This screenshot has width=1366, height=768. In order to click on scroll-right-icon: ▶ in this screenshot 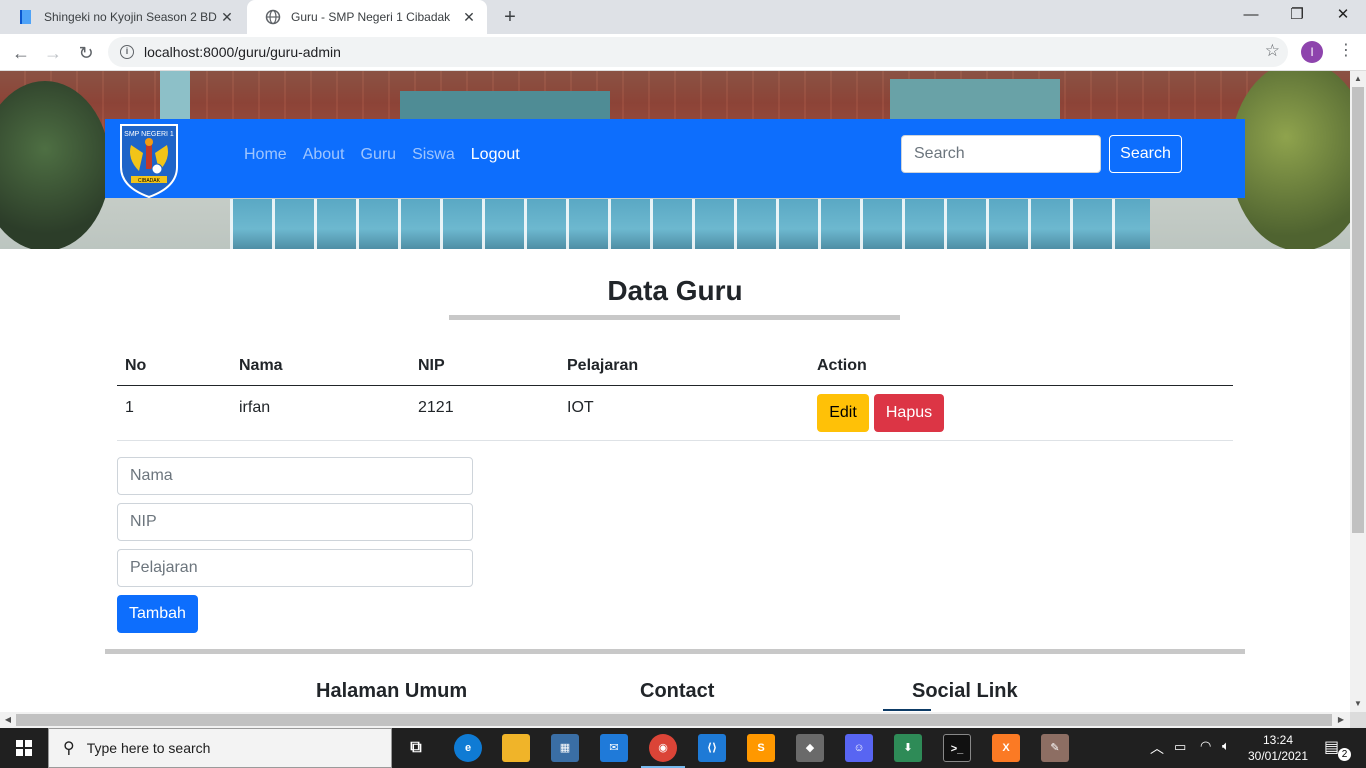, I will do `click(1341, 720)`.